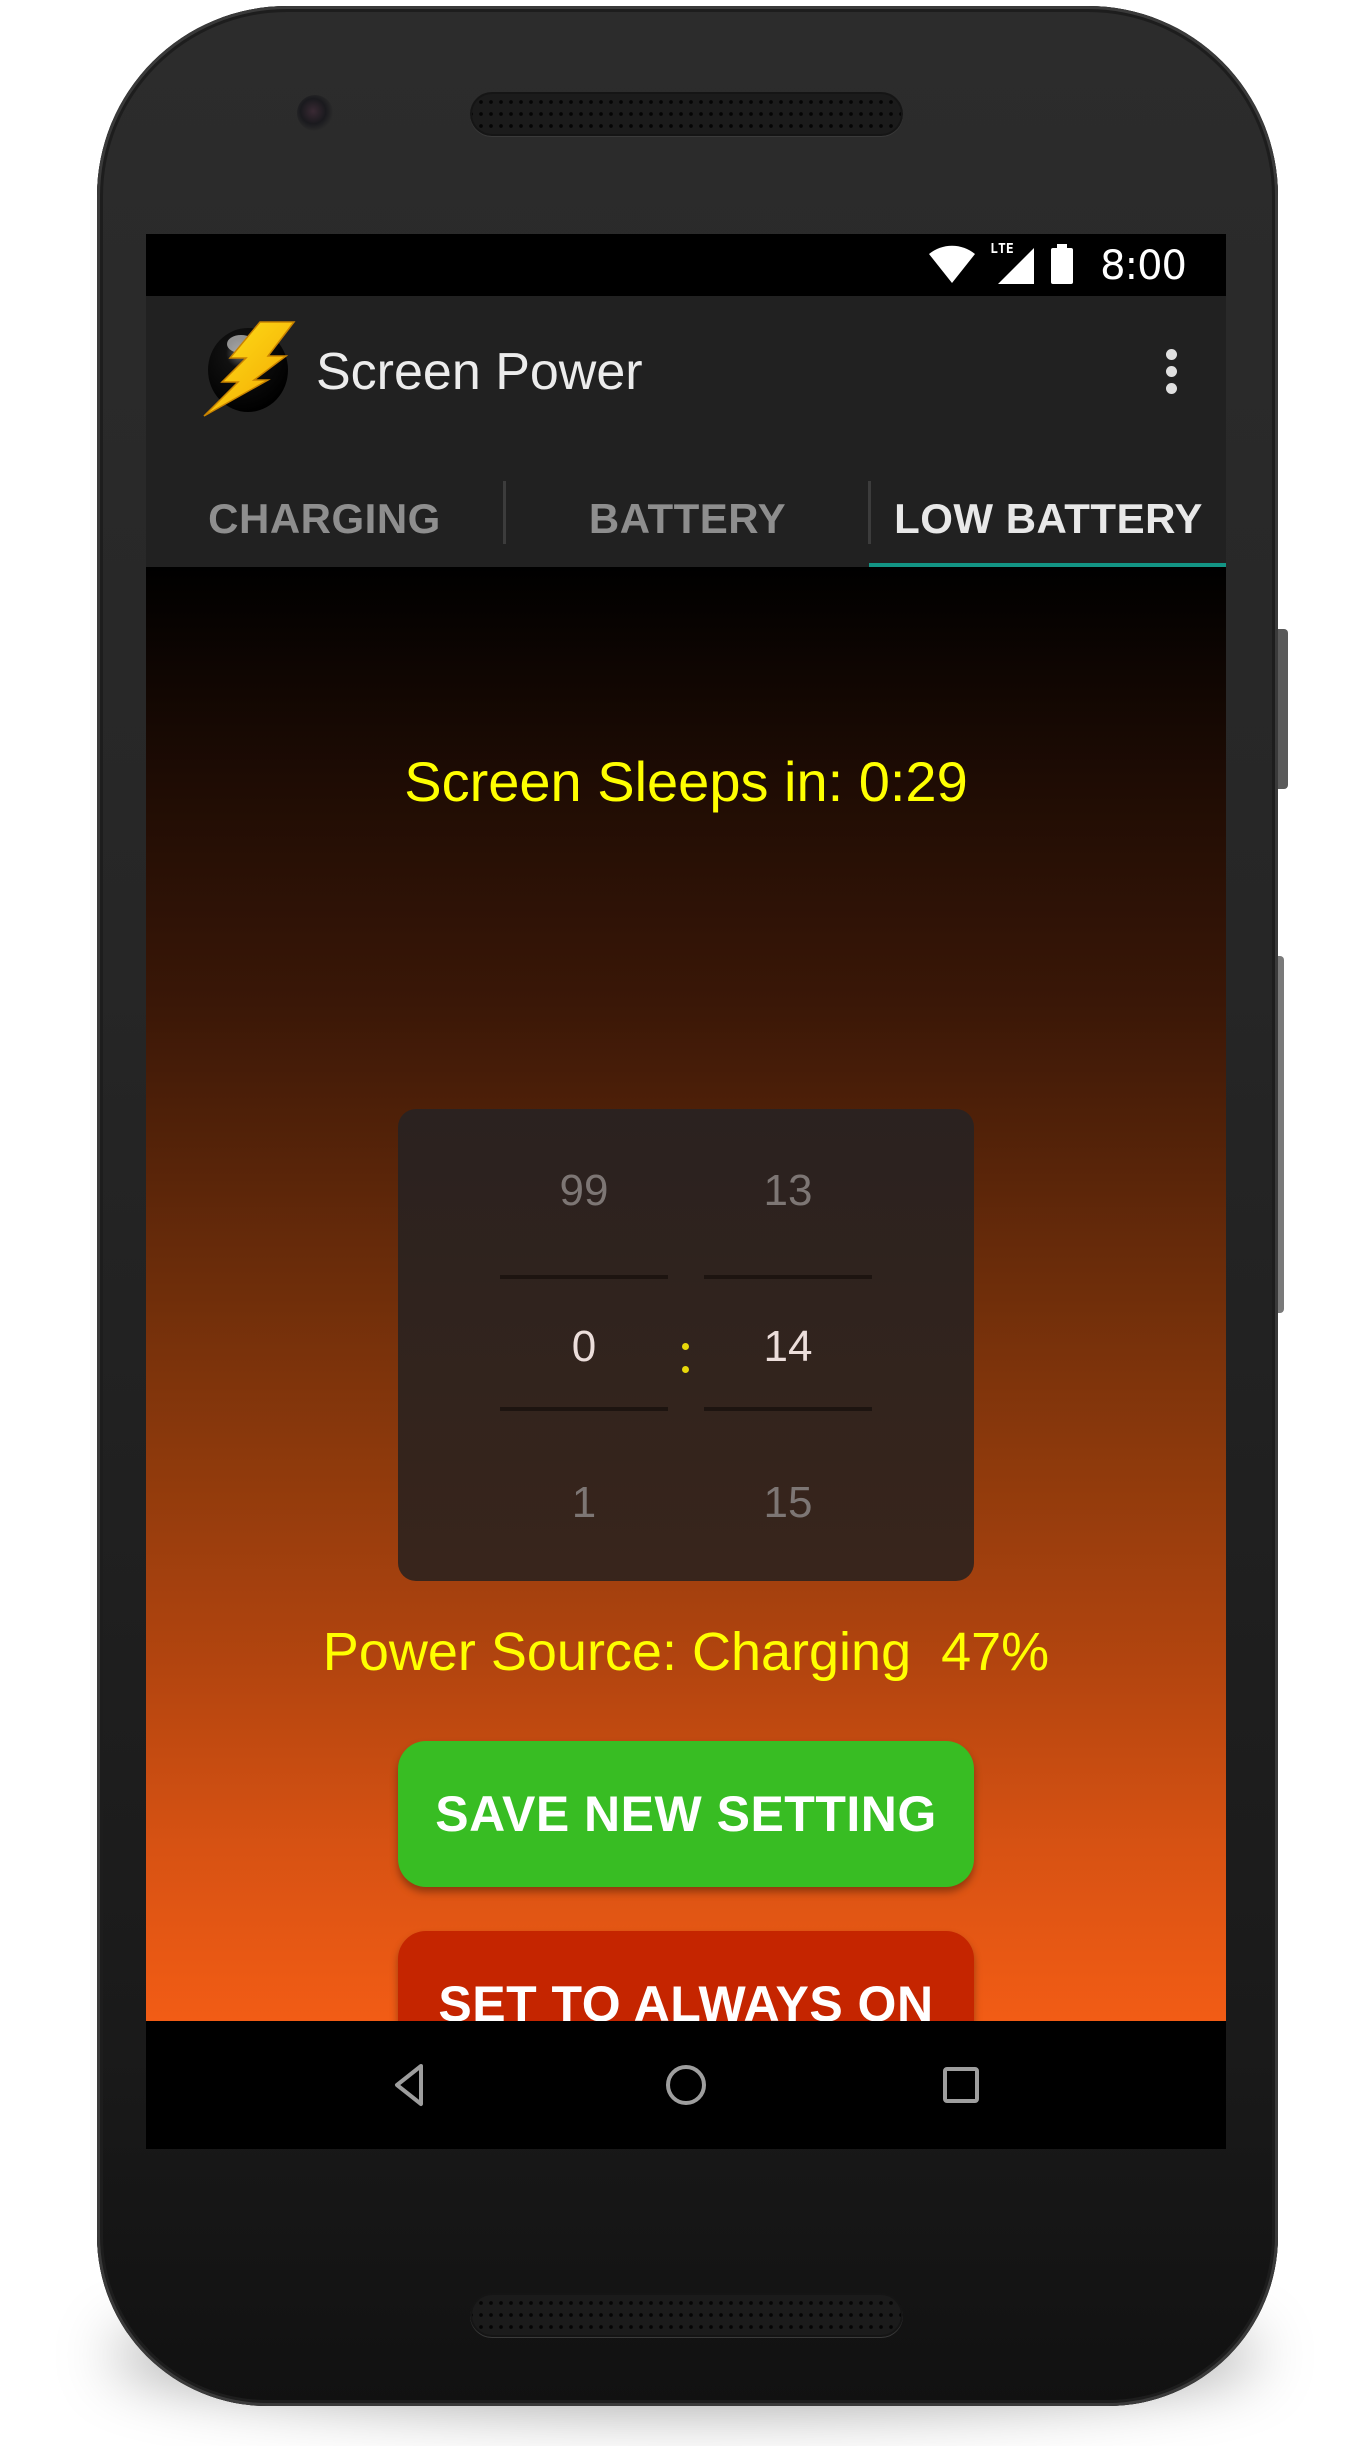 This screenshot has width=1370, height=2446. Describe the element at coordinates (584, 1503) in the screenshot. I see `minutes-next-value: 1` at that location.